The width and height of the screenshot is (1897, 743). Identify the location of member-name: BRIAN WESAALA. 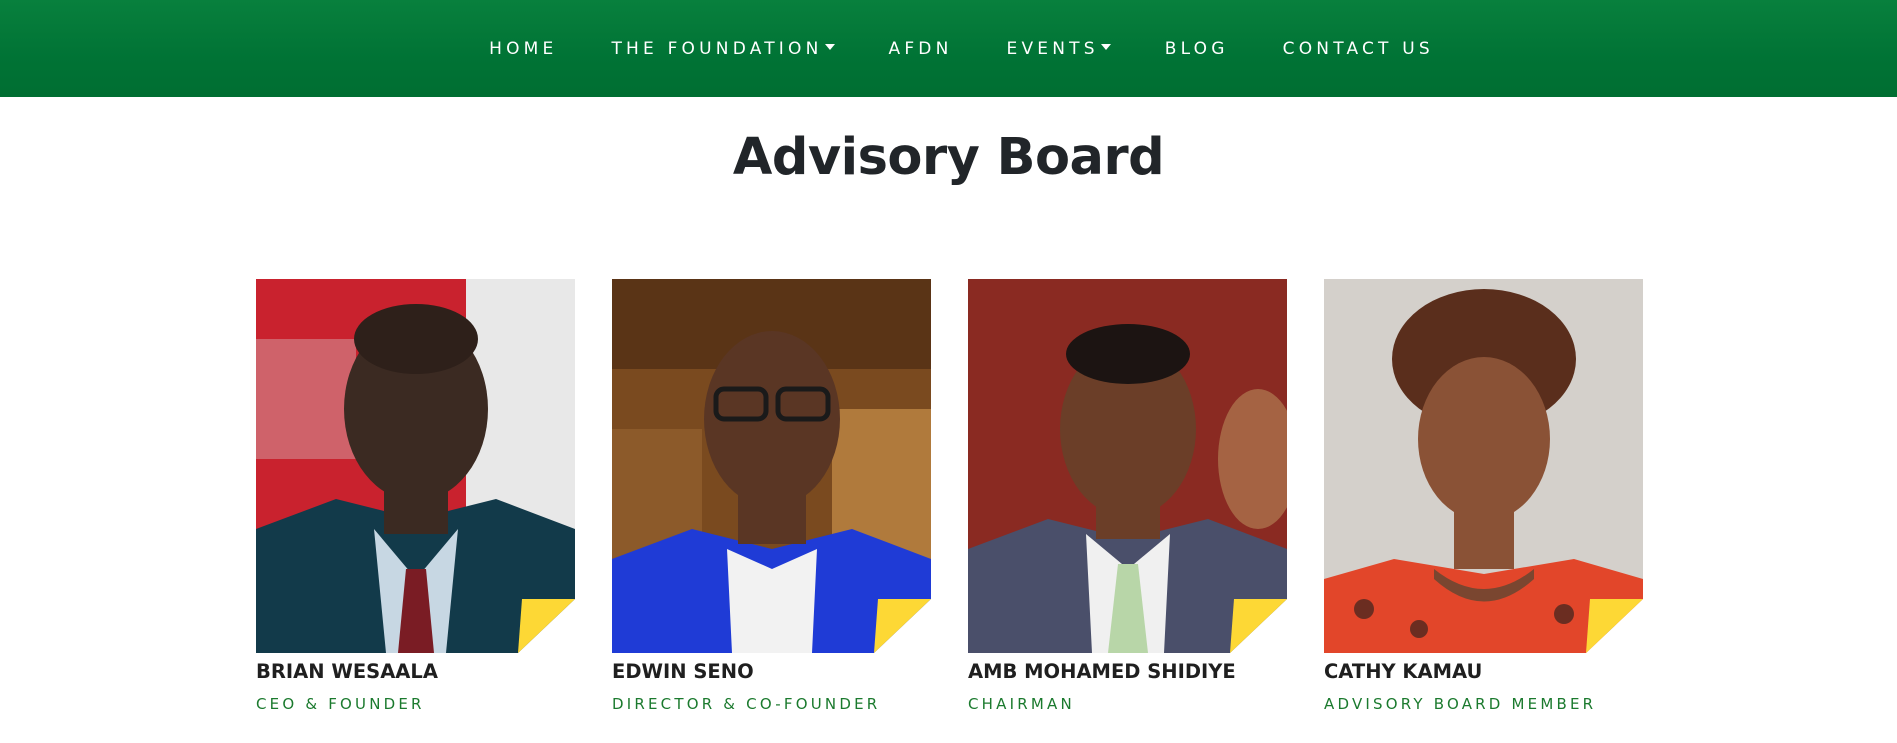
(347, 671).